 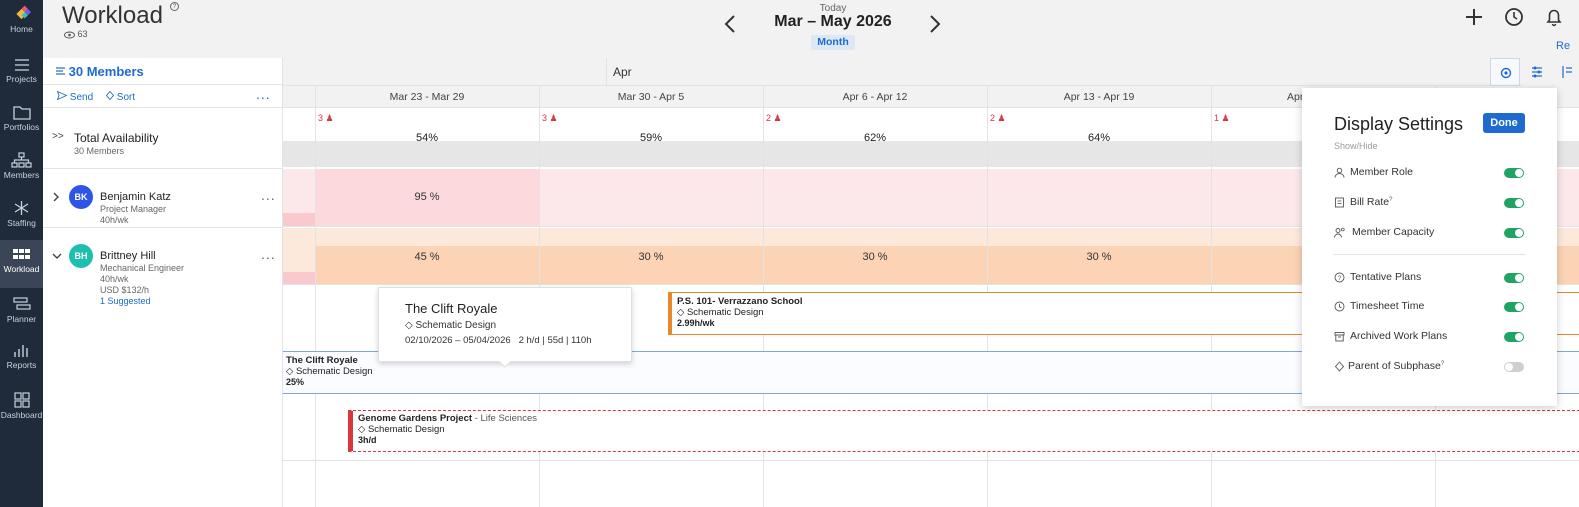 I want to click on diamond-icon, so click(x=1339, y=366).